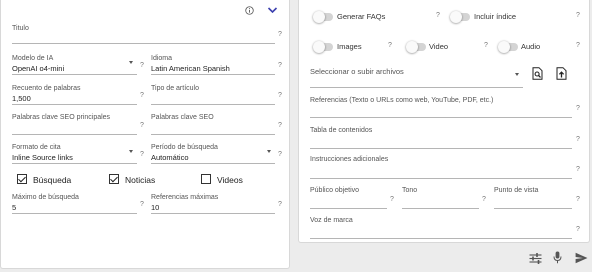 The width and height of the screenshot is (592, 272). I want to click on title-underline, so click(143, 43).